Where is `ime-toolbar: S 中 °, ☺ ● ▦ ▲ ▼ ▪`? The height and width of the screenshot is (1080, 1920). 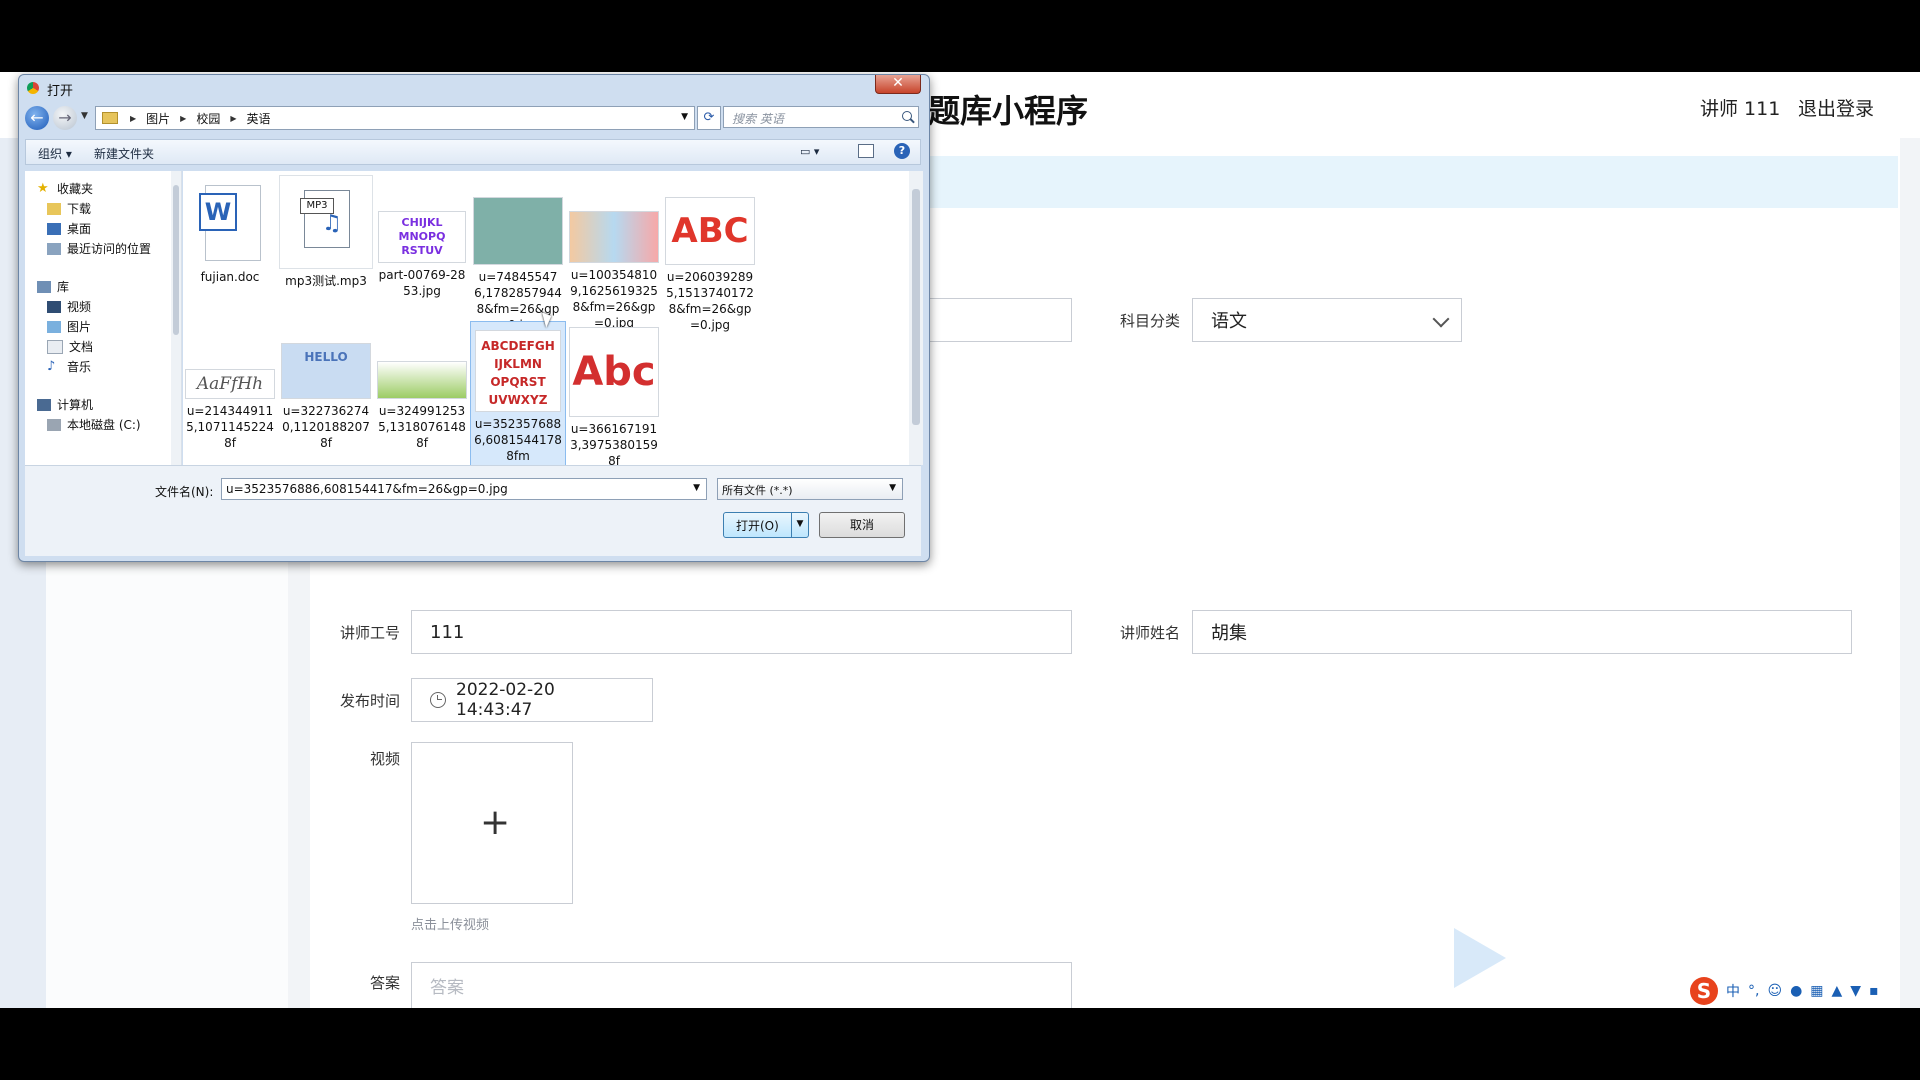
ime-toolbar: S 中 °, ☺ ● ▦ ▲ ▼ ▪ is located at coordinates (1784, 991).